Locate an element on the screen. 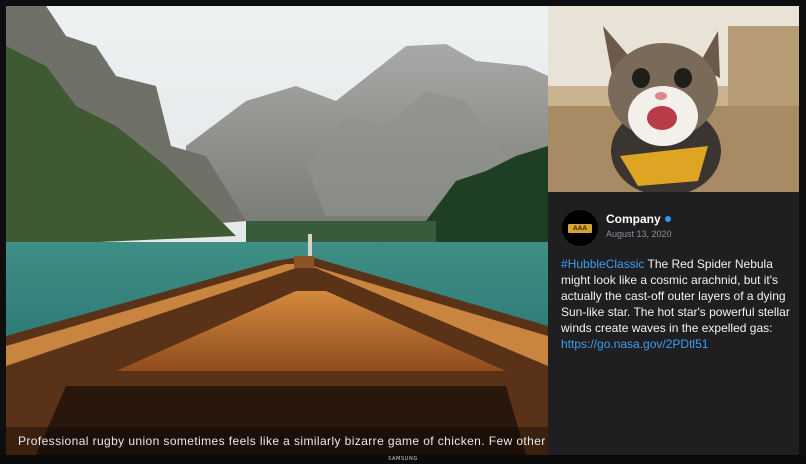 The width and height of the screenshot is (806, 464). avatar: AAA is located at coordinates (580, 228).